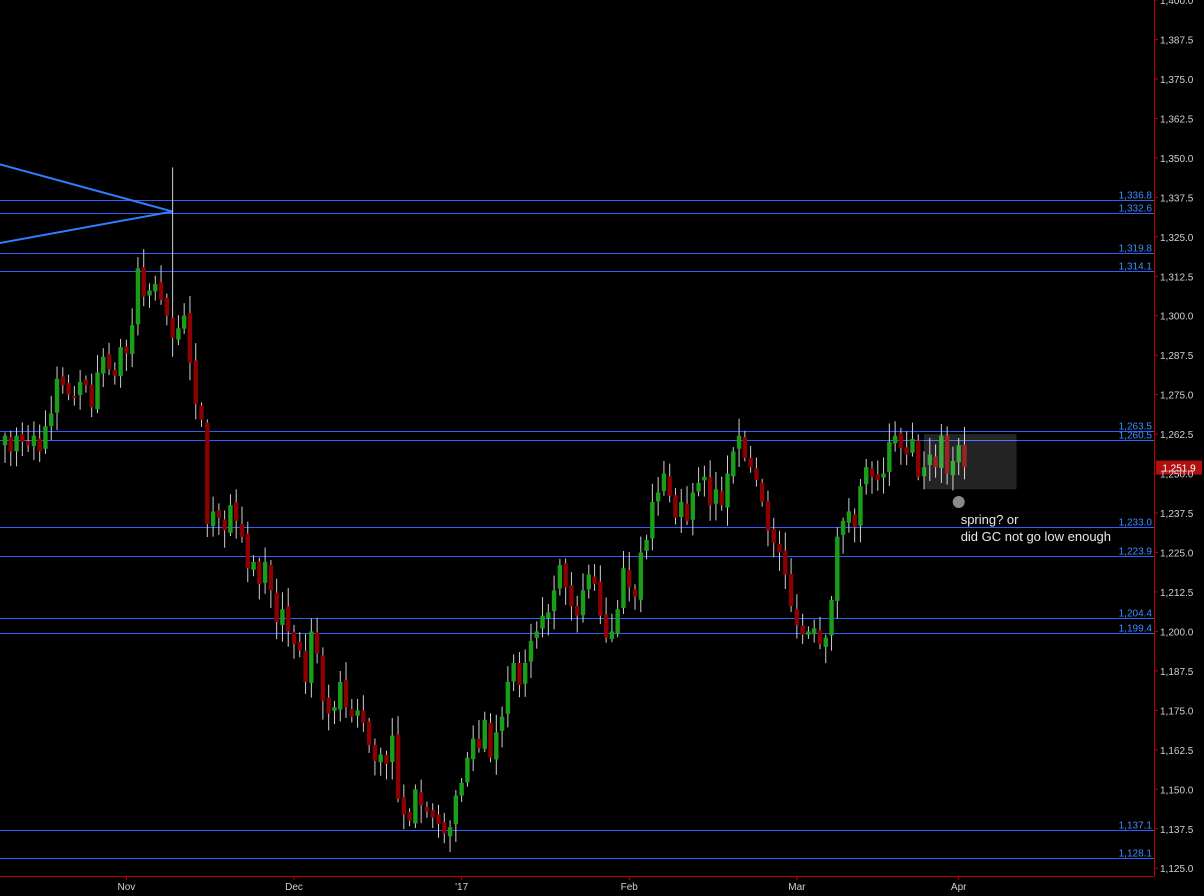  Describe the element at coordinates (1177, 475) in the screenshot. I see `y-tick-label: 1,250.0` at that location.